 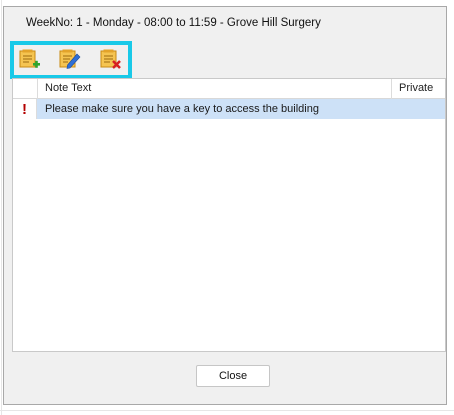 I want to click on dialog-footer: Close, so click(x=229, y=376).